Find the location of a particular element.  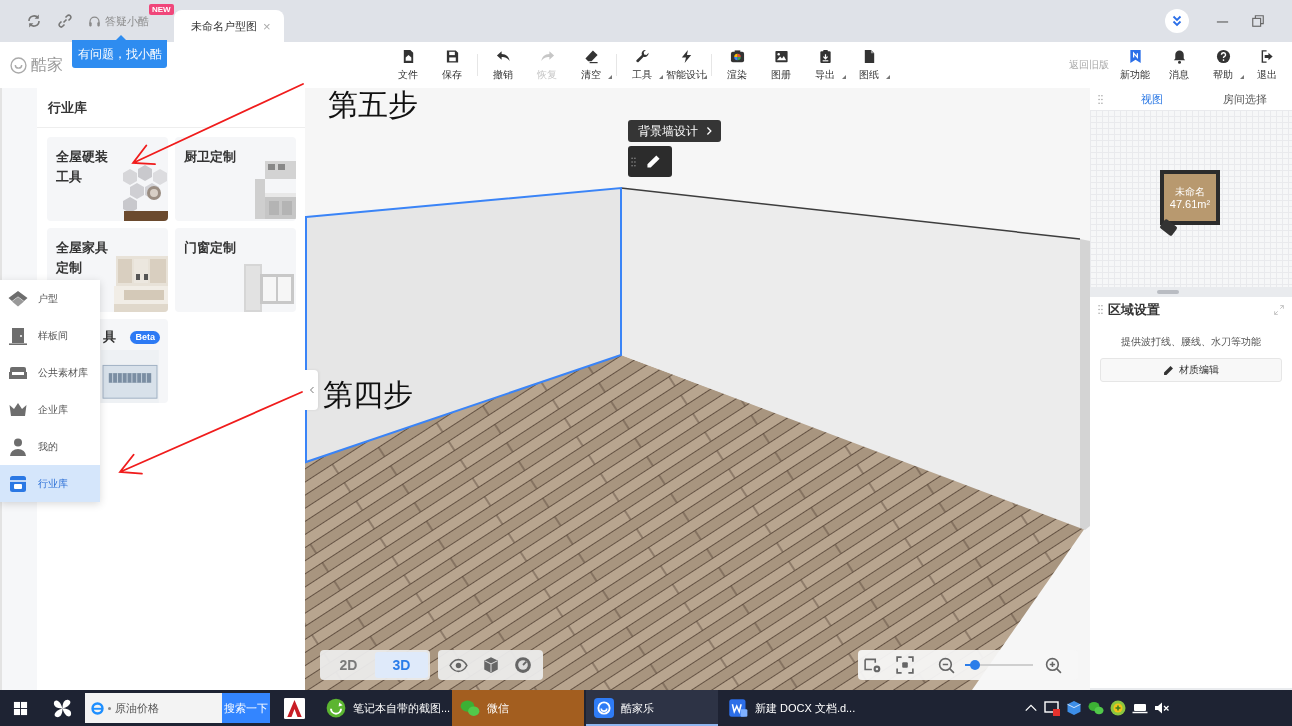

room-name: 未命名 is located at coordinates (1190, 191).